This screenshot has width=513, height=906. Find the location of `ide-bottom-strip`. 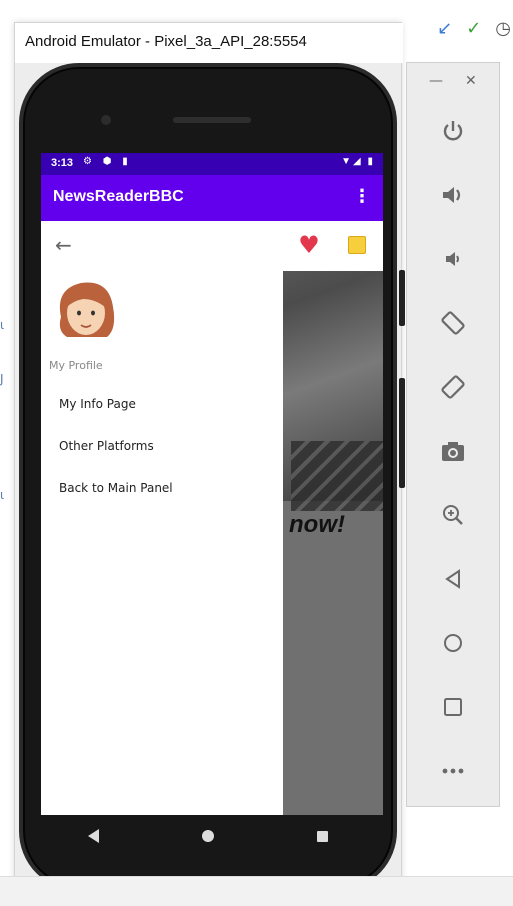

ide-bottom-strip is located at coordinates (256, 891).